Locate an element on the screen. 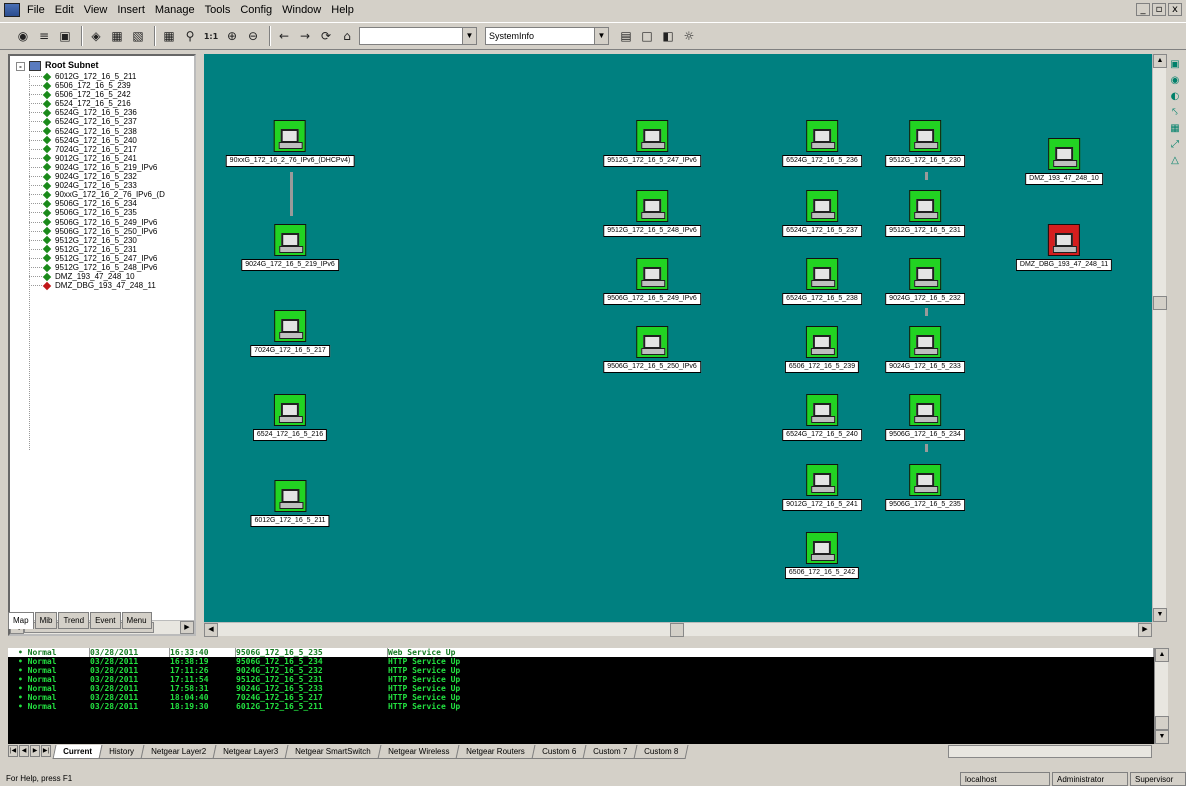 This screenshot has height=786, width=1186. tree-item: 6524G_172_16_5_236 is located at coordinates (105, 112).